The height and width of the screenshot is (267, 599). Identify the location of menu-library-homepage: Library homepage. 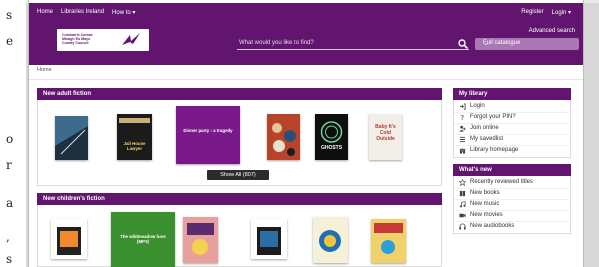
(513, 150).